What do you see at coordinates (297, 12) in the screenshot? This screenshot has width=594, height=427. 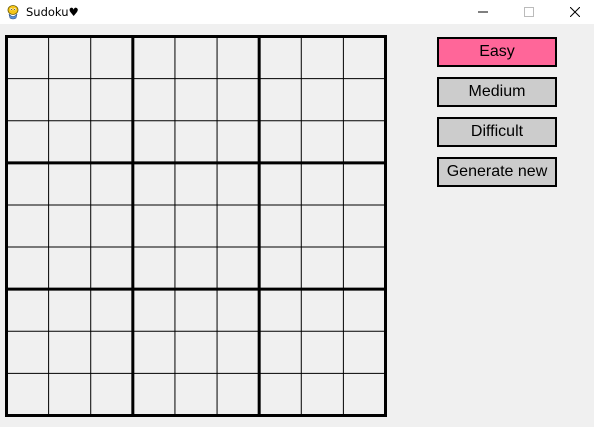 I see `title-bar: Sudoku♥` at bounding box center [297, 12].